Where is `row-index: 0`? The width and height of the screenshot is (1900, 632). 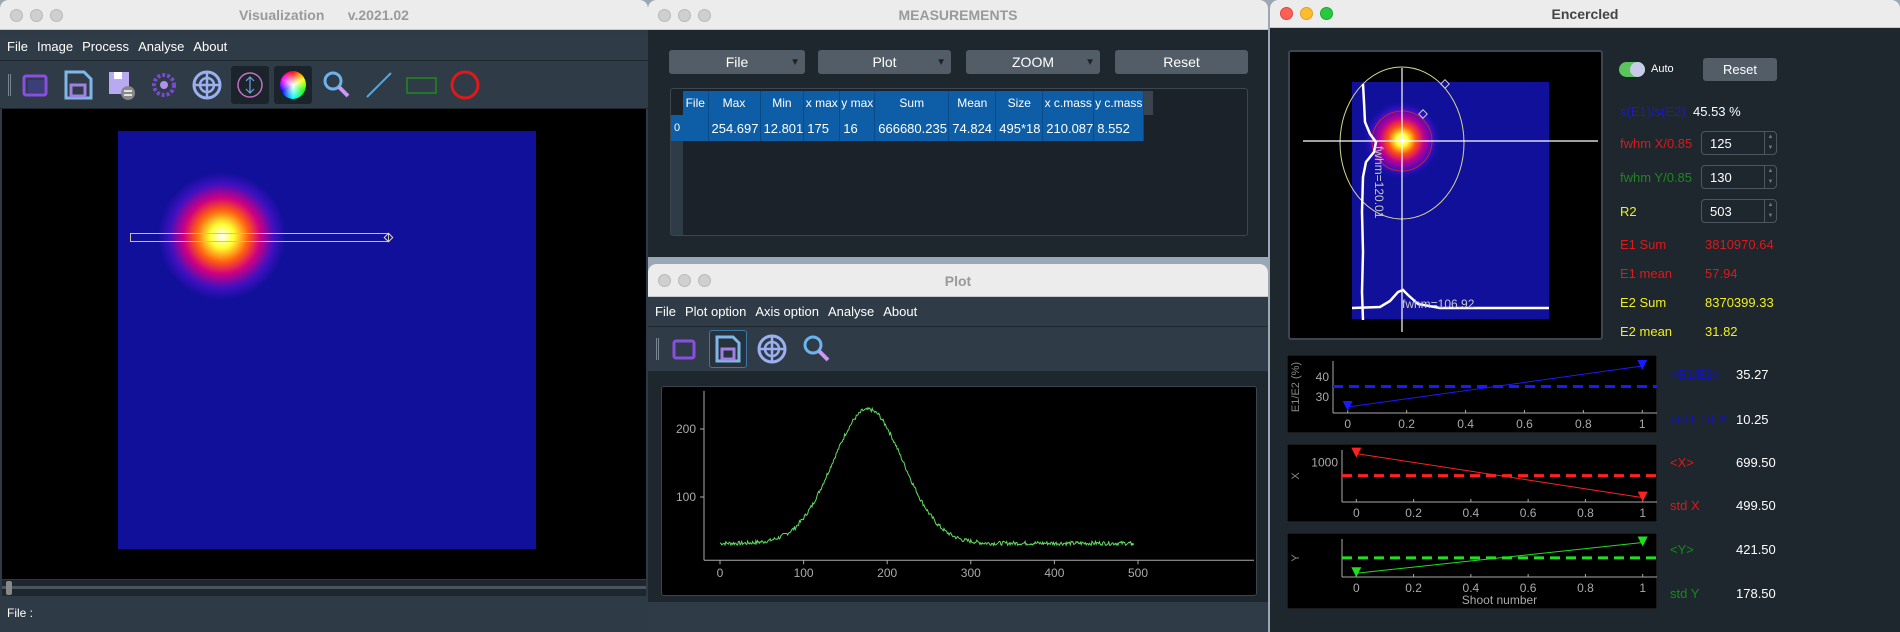
row-index: 0 is located at coordinates (677, 128).